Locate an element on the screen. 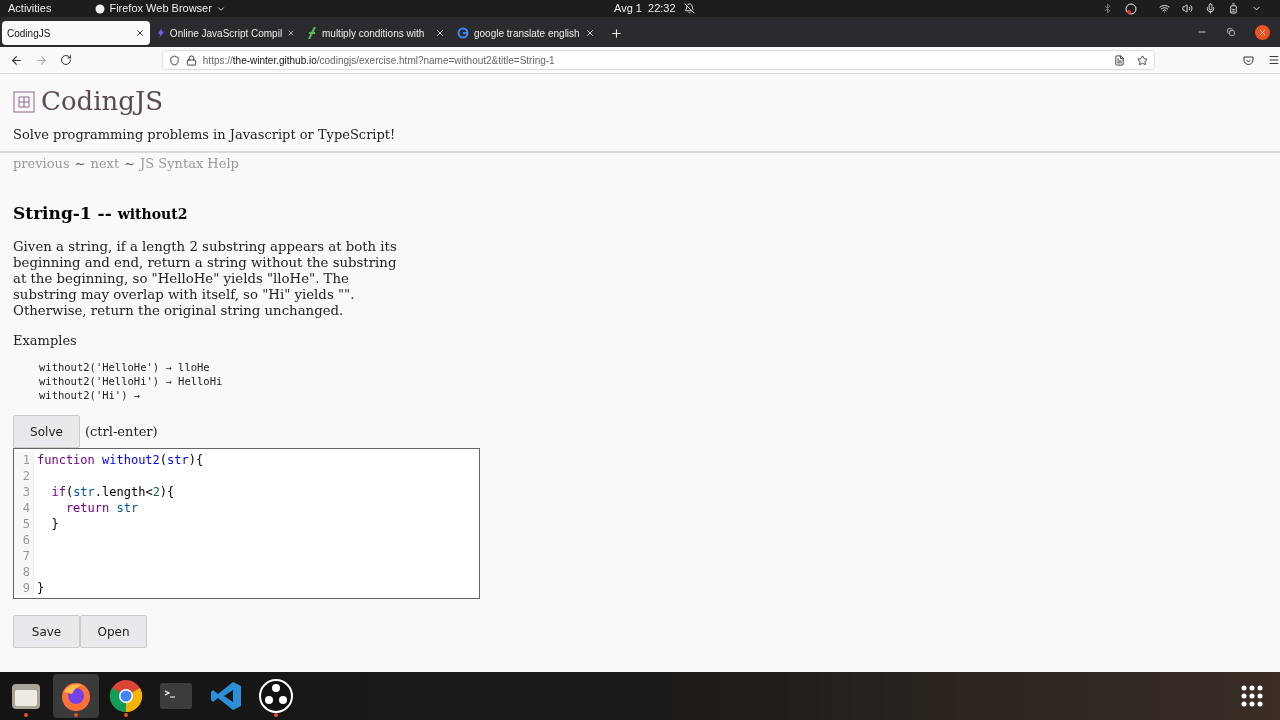  activities-button: Activities is located at coordinates (30, 8).